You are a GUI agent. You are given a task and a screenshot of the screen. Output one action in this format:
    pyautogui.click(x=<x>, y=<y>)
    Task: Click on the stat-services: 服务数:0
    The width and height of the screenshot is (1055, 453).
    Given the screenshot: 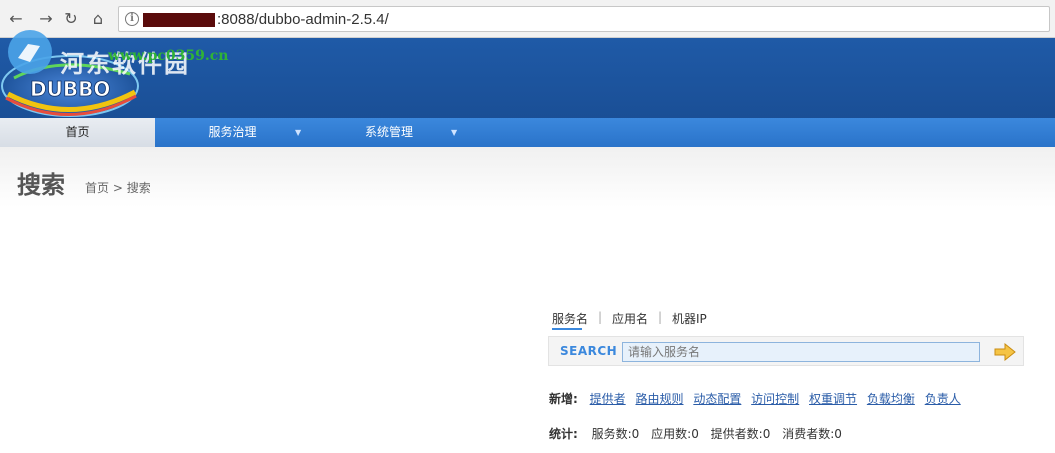 What is the action you would take?
    pyautogui.click(x=615, y=434)
    